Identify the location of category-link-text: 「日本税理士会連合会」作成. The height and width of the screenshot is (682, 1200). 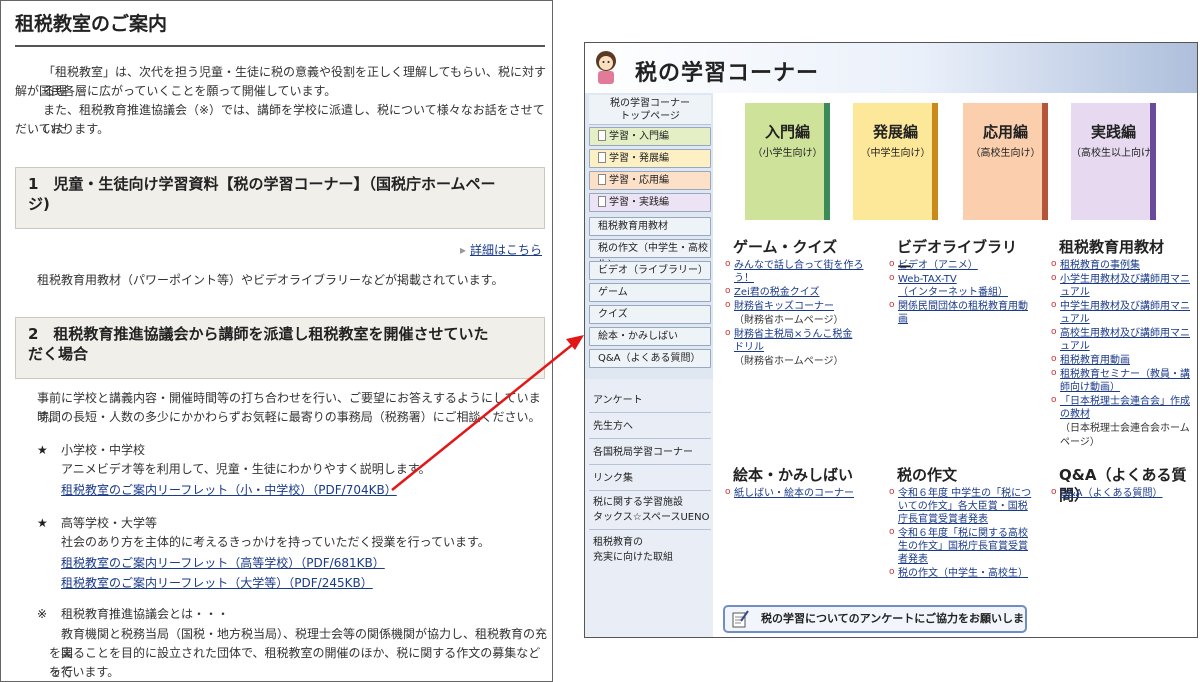
(1125, 401).